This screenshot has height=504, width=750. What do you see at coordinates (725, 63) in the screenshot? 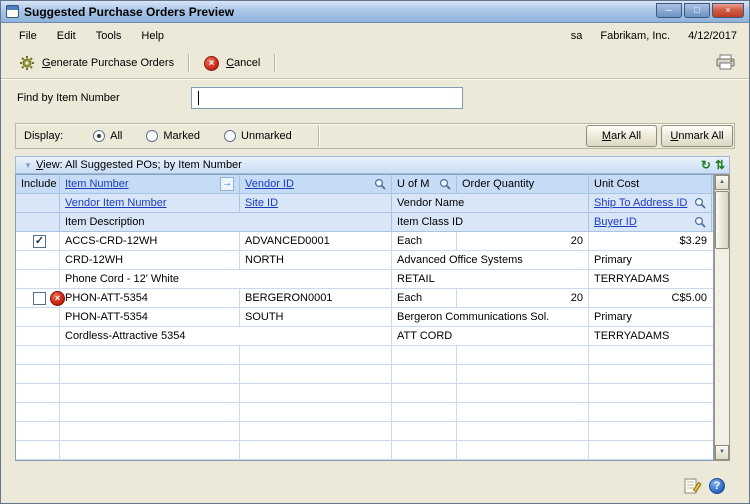
I see `print-button` at bounding box center [725, 63].